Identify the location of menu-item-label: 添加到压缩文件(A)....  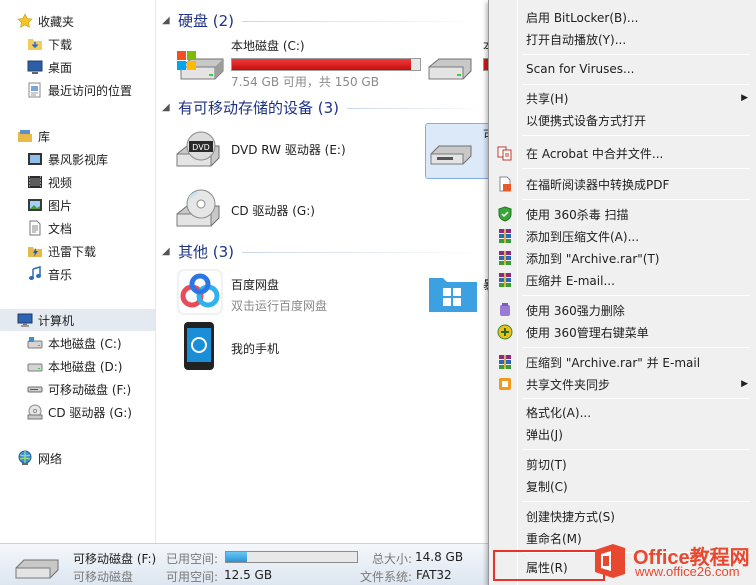
(583, 236).